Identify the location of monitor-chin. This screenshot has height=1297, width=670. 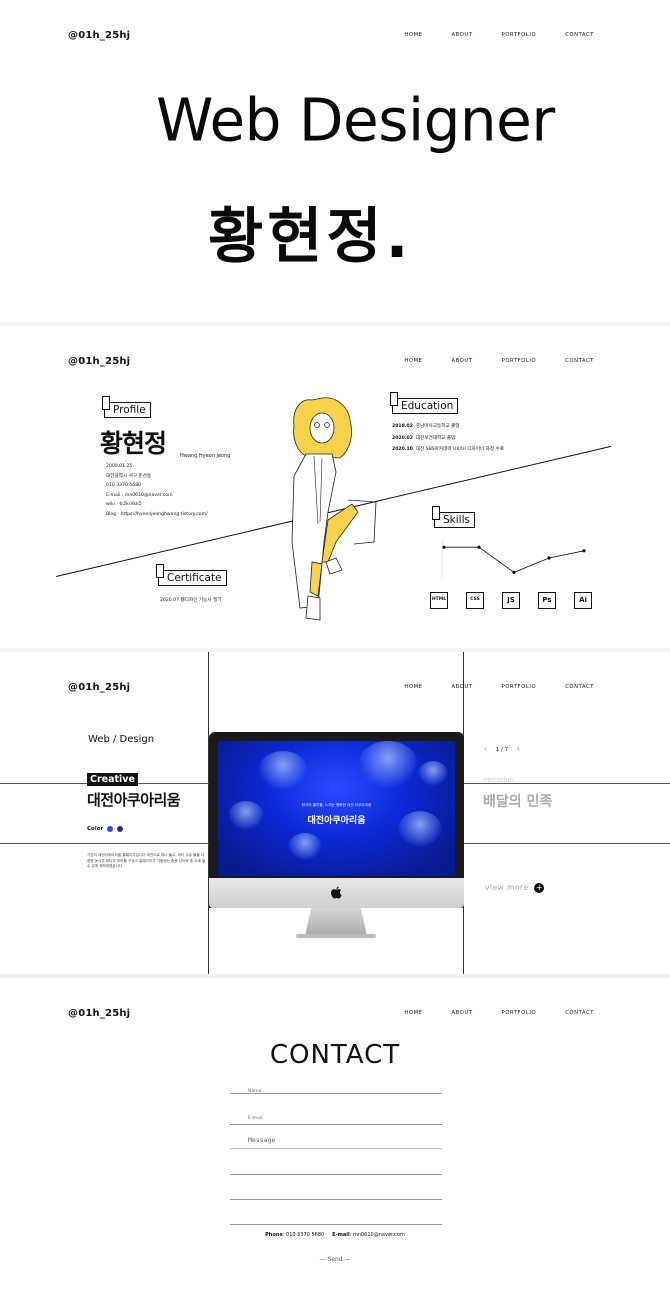
(336, 893).